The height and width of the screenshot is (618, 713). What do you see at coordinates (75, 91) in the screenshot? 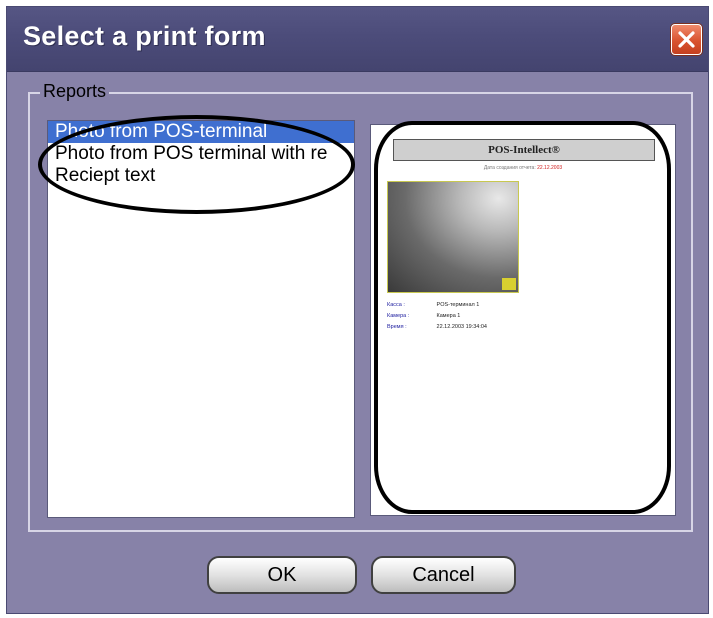
I see `reports-group-label: Reports` at bounding box center [75, 91].